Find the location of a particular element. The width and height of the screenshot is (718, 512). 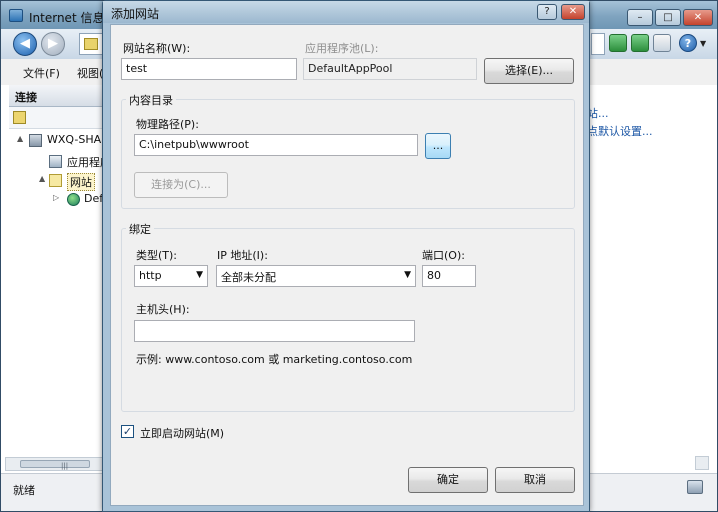

cancel-button: 取消 is located at coordinates (535, 480).